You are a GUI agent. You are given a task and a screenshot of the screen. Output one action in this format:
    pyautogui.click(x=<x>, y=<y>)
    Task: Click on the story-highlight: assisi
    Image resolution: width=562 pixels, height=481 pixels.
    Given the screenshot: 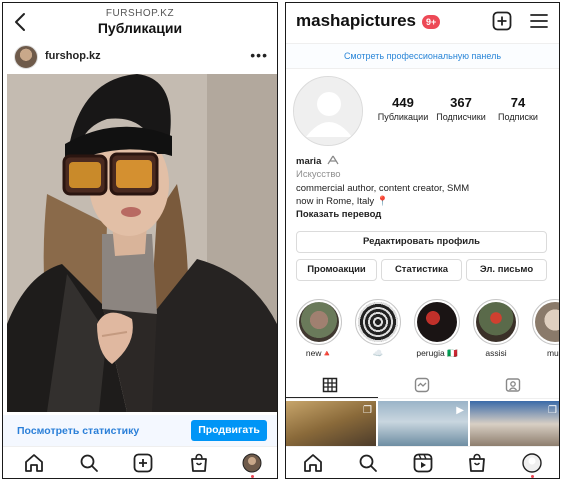 What is the action you would take?
    pyautogui.click(x=496, y=328)
    